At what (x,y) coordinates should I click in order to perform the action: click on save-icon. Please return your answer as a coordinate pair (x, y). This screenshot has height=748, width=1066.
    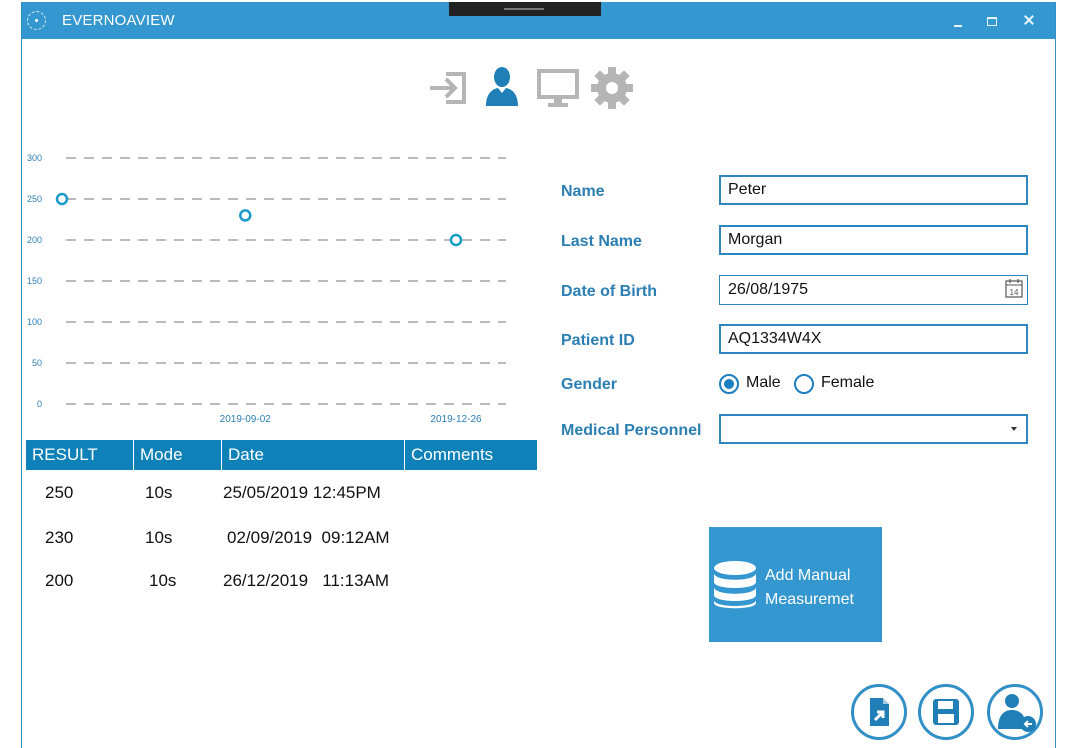
    Looking at the image, I should click on (946, 712).